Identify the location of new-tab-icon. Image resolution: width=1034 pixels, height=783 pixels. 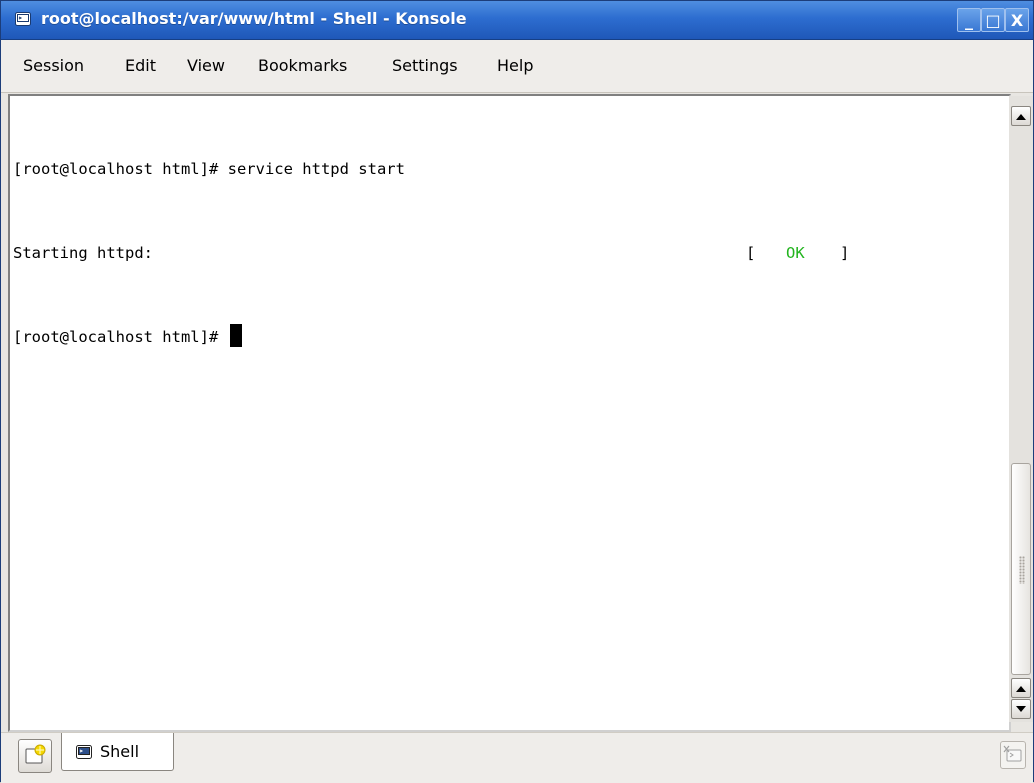
(35, 754).